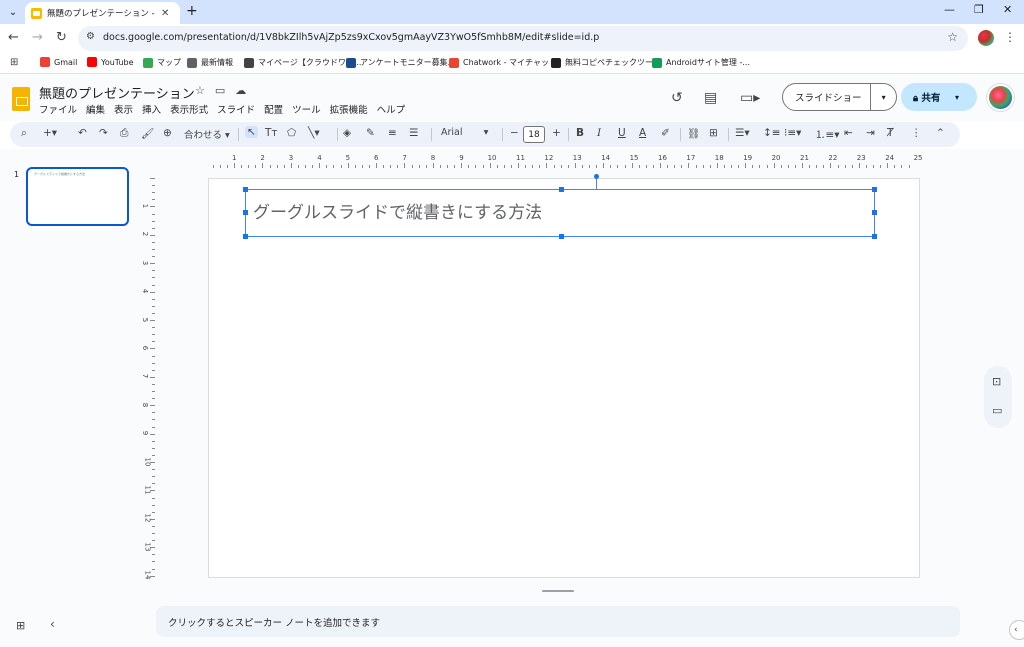 The height and width of the screenshot is (647, 1024). Describe the element at coordinates (1000, 97) in the screenshot. I see `account-avatar` at that location.